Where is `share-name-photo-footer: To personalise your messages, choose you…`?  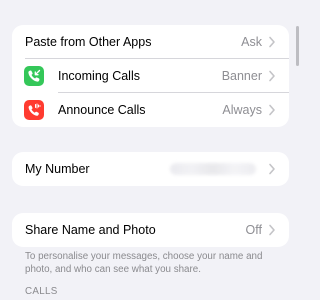
share-name-photo-footer: To personalise your messages, choose you… is located at coordinates (144, 263).